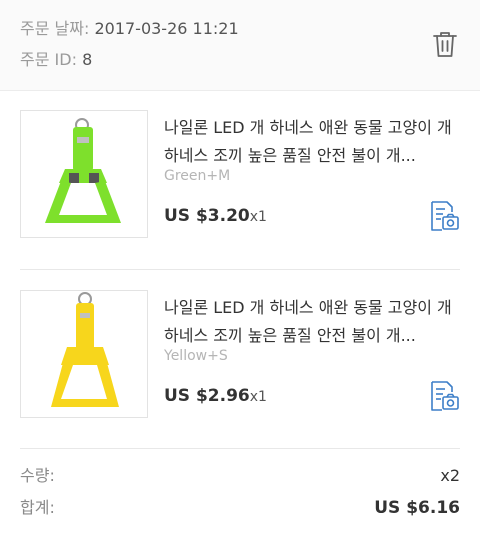  I want to click on order-id-value: 8, so click(87, 59).